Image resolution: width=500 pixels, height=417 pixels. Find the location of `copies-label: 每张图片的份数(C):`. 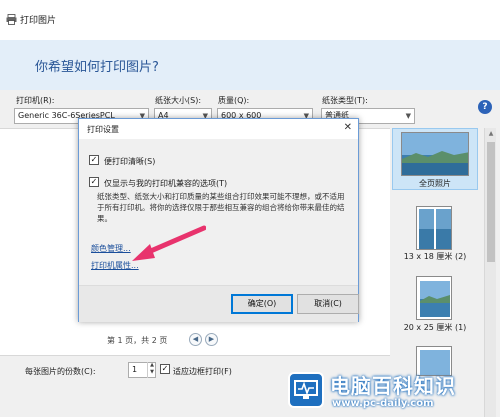

copies-label: 每张图片的份数(C): is located at coordinates (60, 371).